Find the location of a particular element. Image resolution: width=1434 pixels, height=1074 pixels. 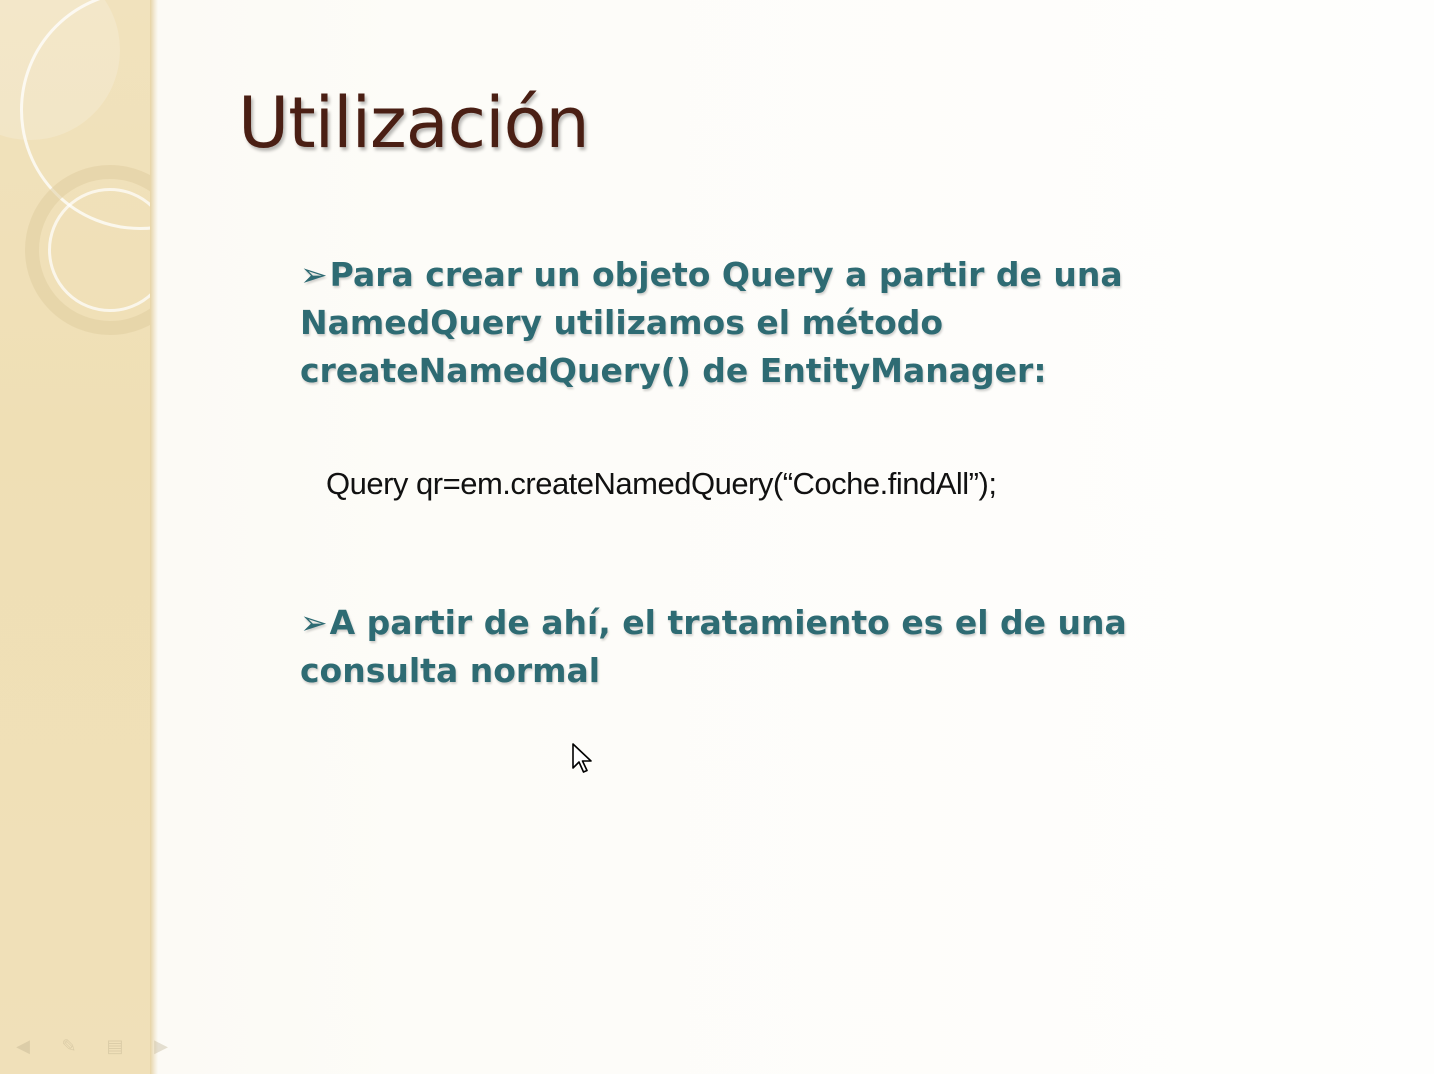

prev-slide-icon: ◀ is located at coordinates (23, 1047).